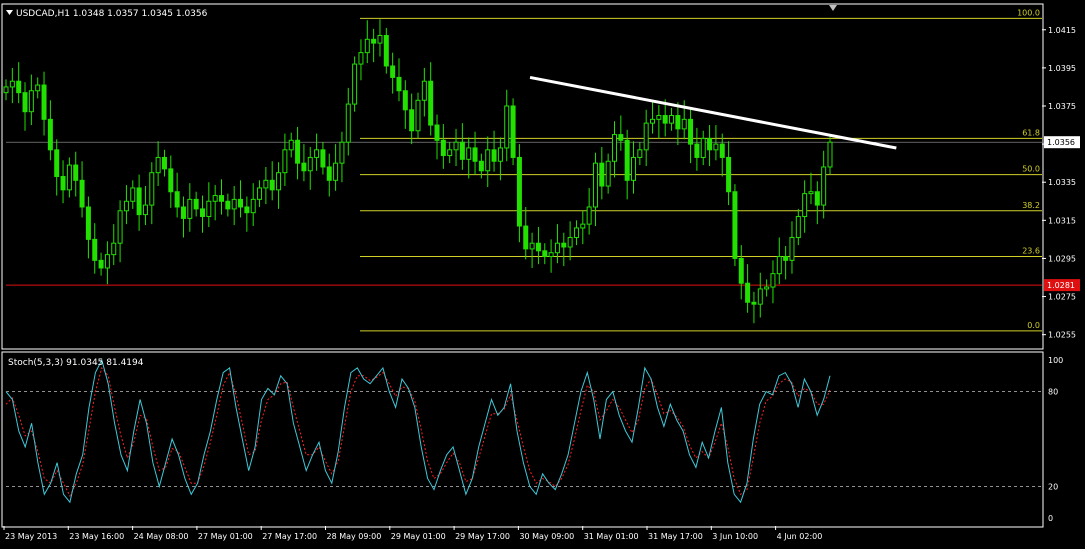 The width and height of the screenshot is (1085, 549). Describe the element at coordinates (9, 12) in the screenshot. I see `chart-menu-triangle-icon` at that location.